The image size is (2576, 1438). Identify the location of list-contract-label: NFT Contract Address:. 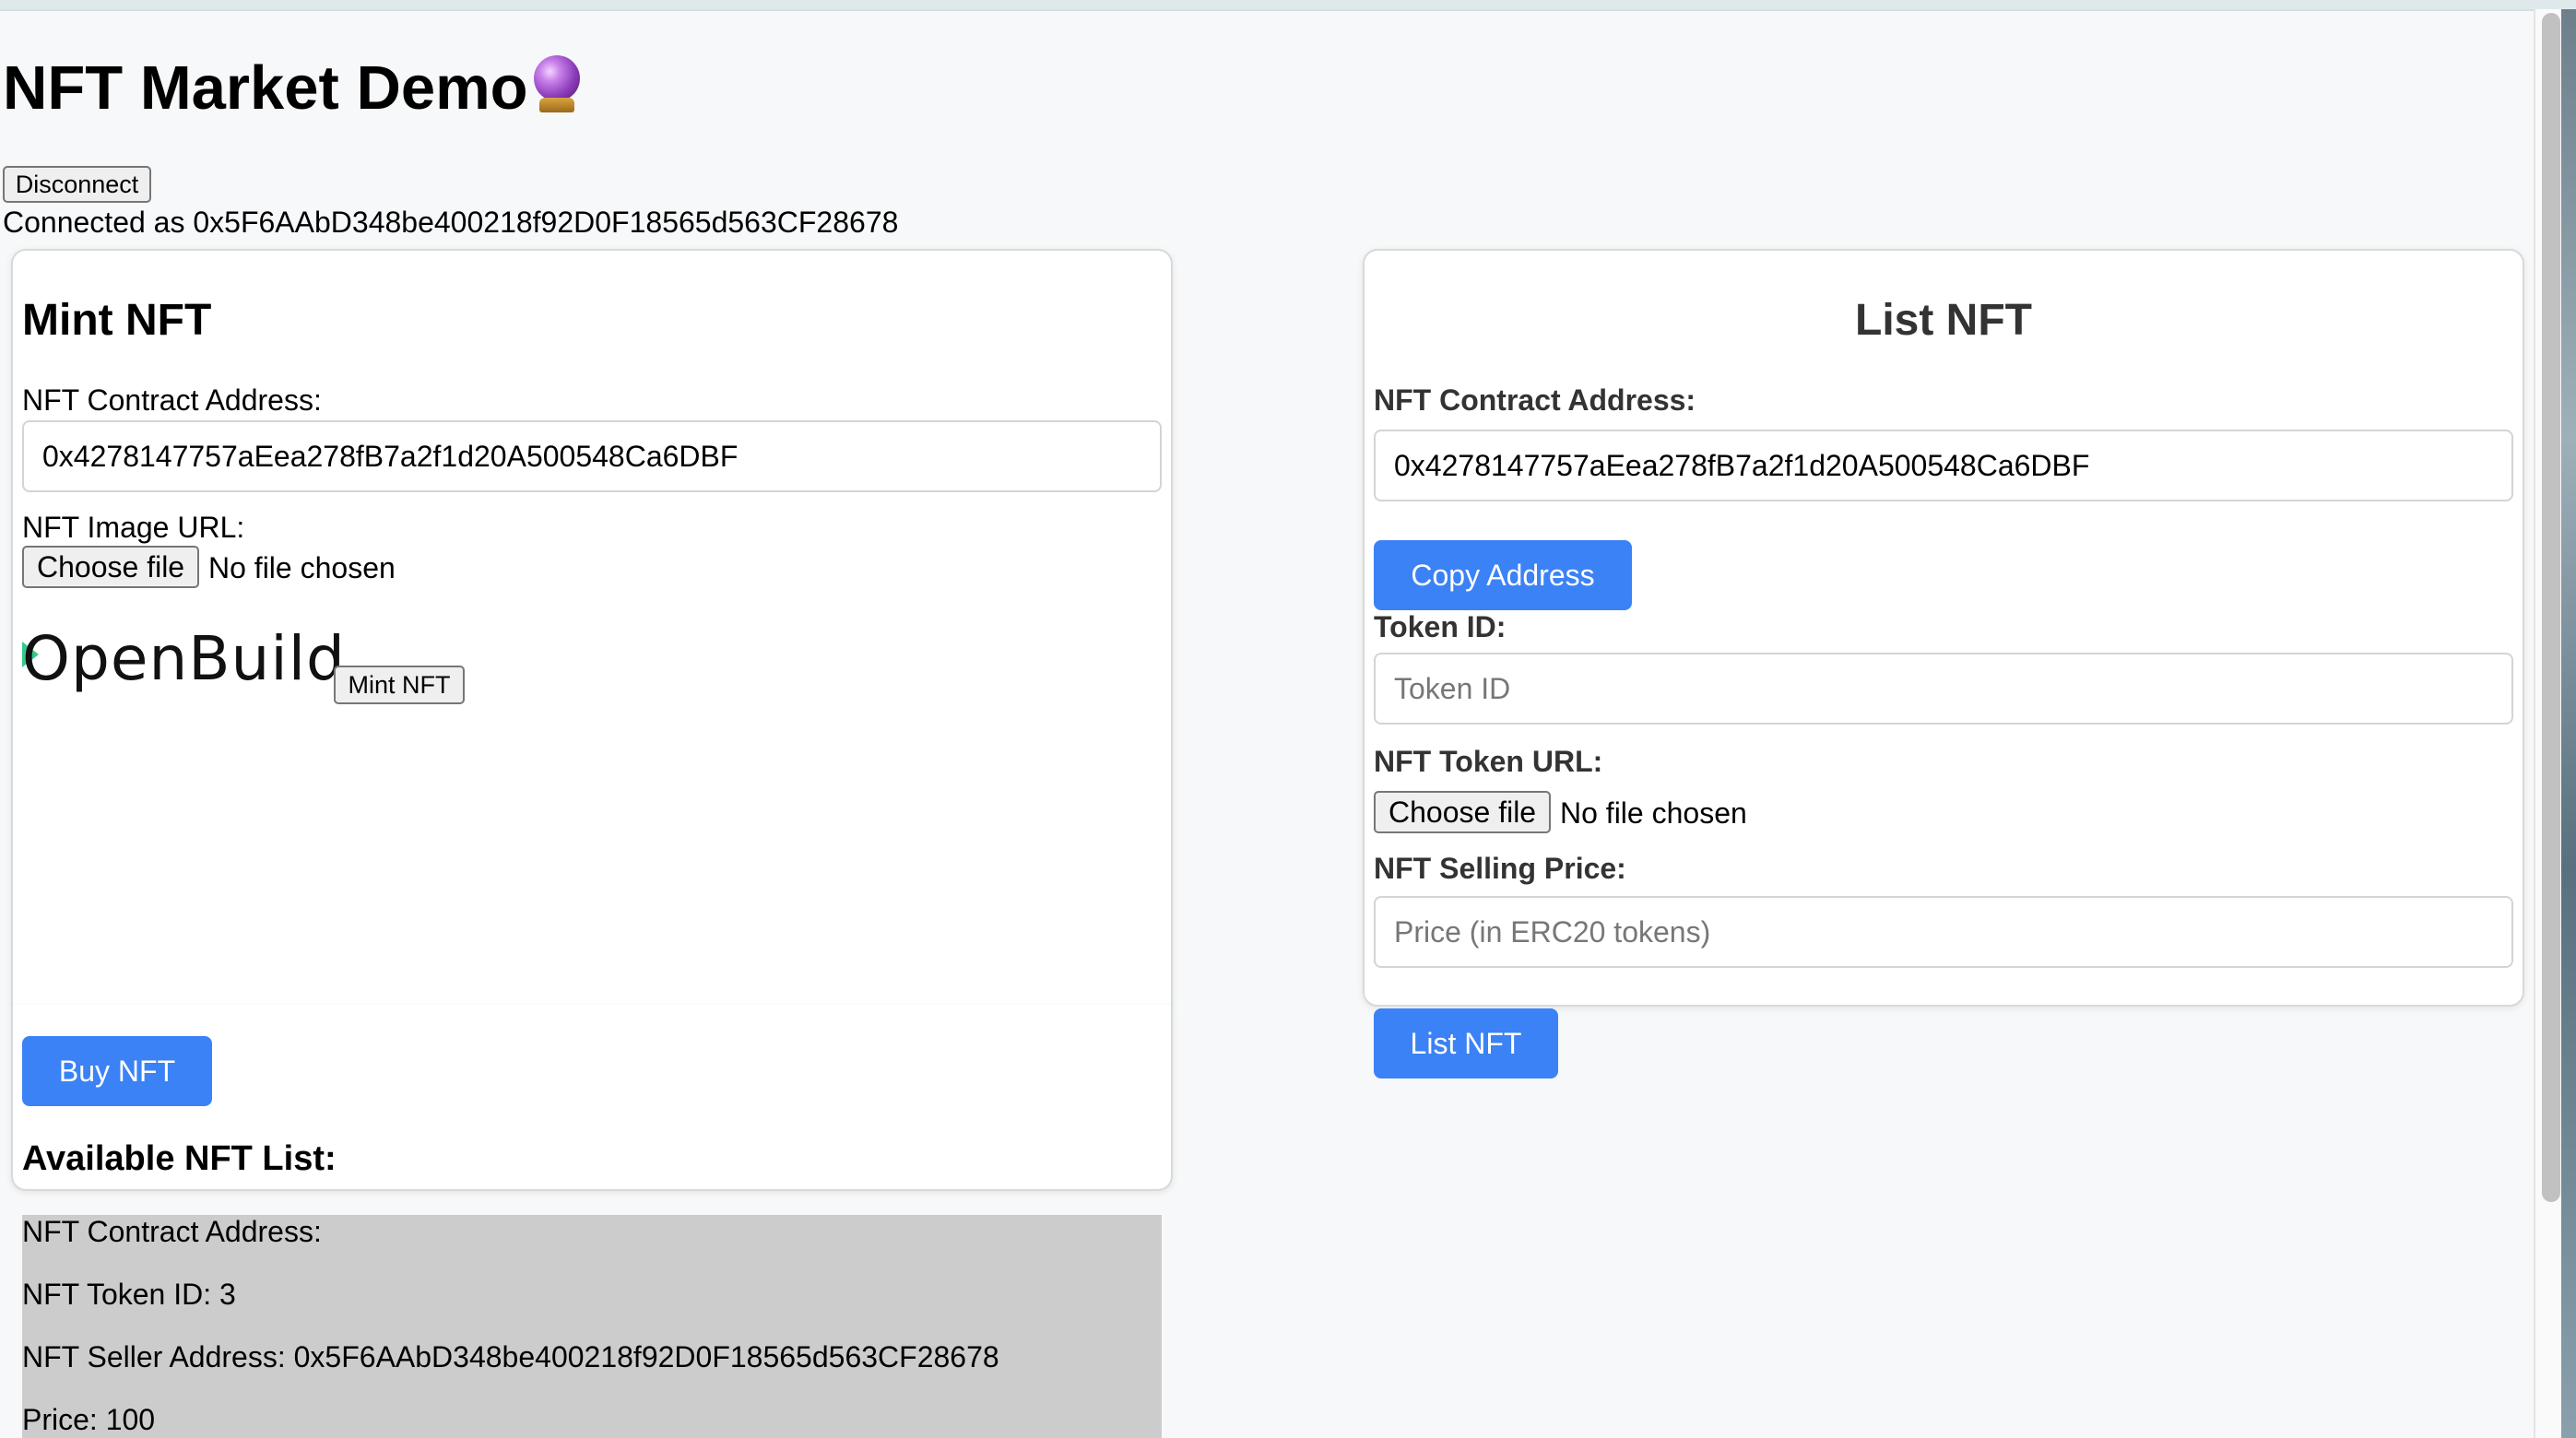
(1535, 400).